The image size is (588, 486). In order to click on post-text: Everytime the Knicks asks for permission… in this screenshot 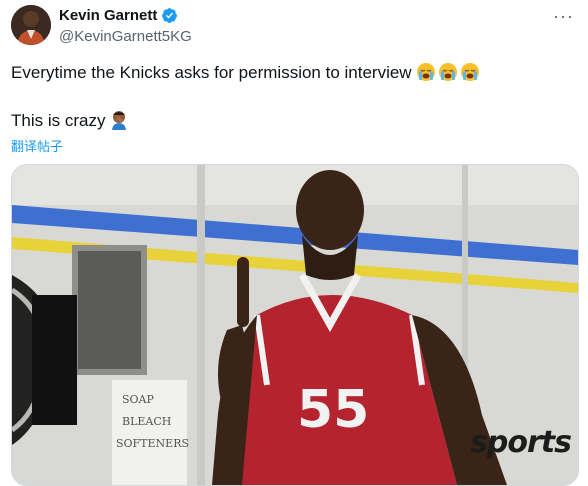, I will do `click(211, 72)`.